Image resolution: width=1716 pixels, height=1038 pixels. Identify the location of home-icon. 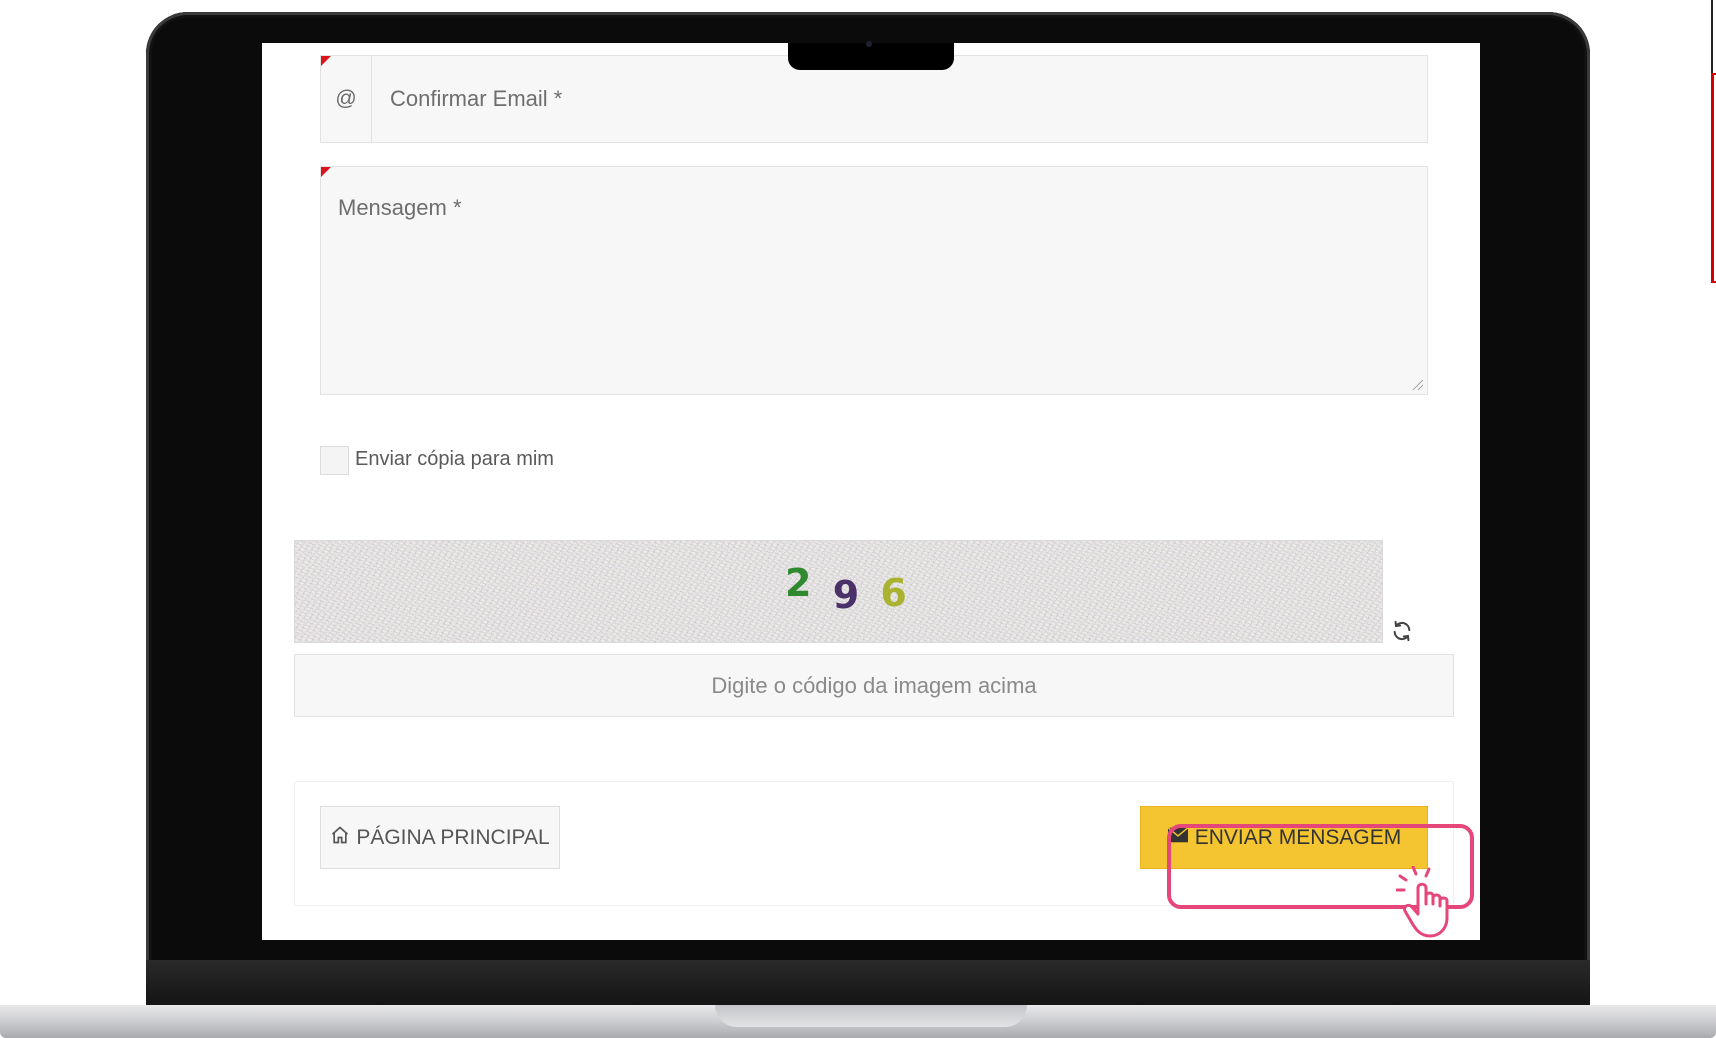
(340, 838).